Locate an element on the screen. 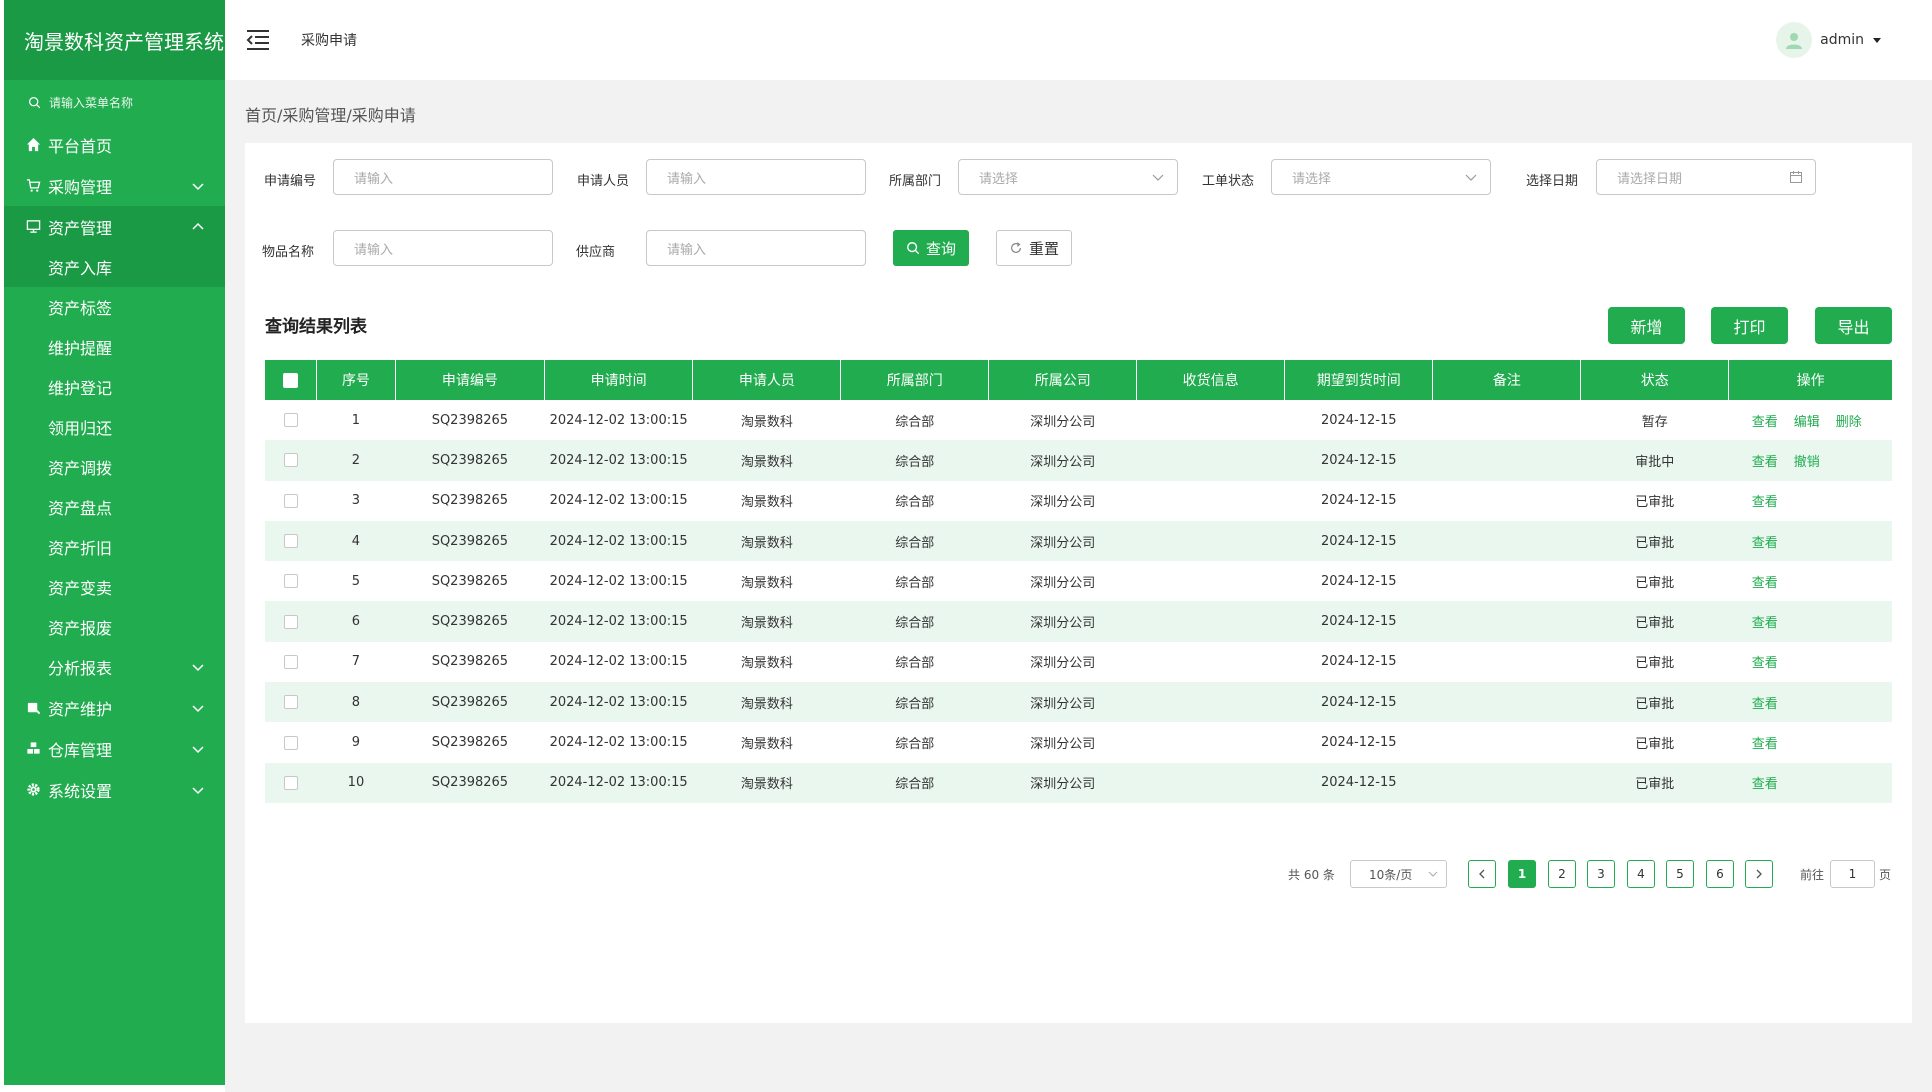  sidebar-item-asset: 资产管理 is located at coordinates (114, 226).